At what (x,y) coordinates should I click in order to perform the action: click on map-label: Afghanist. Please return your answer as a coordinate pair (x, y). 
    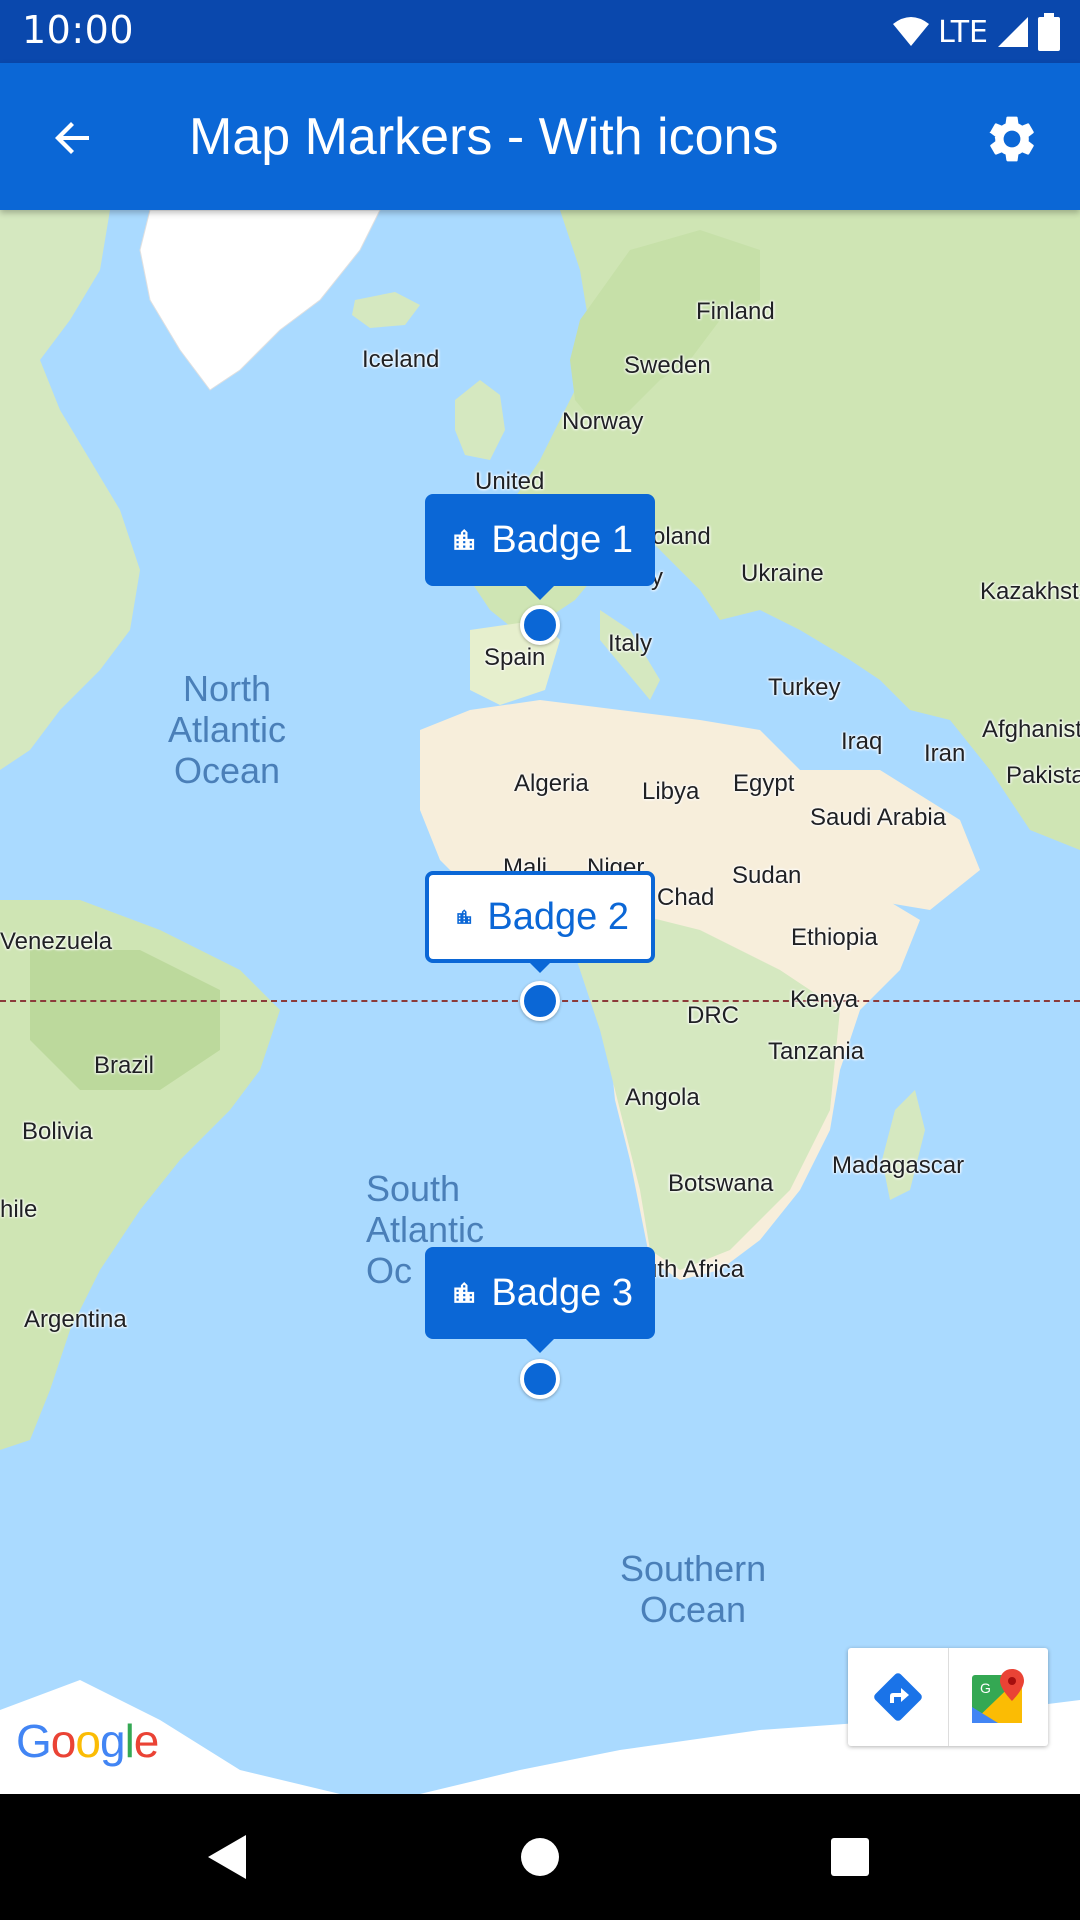
    Looking at the image, I should click on (1031, 729).